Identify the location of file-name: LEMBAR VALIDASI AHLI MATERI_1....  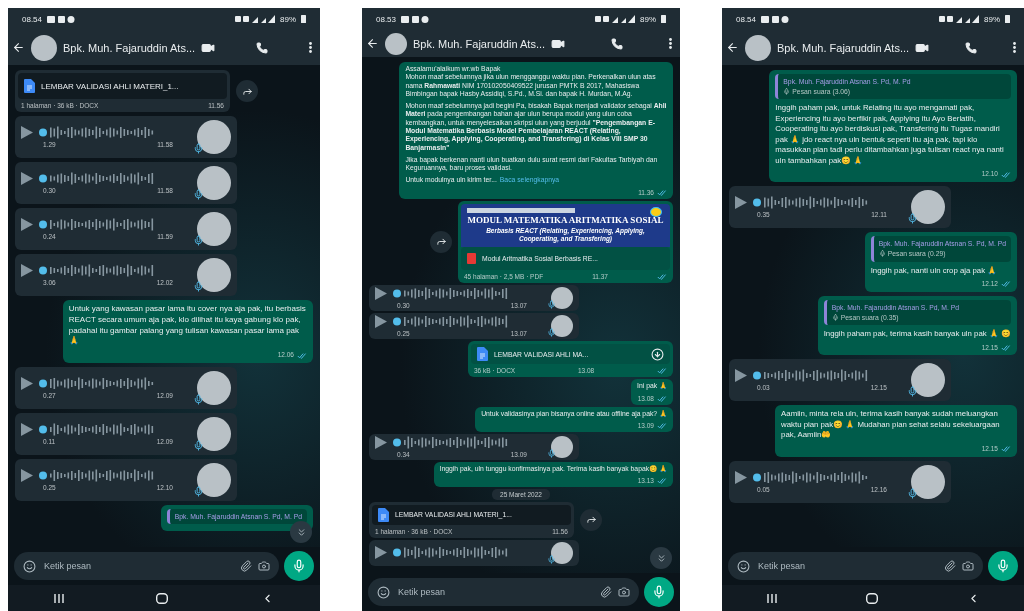
(110, 86).